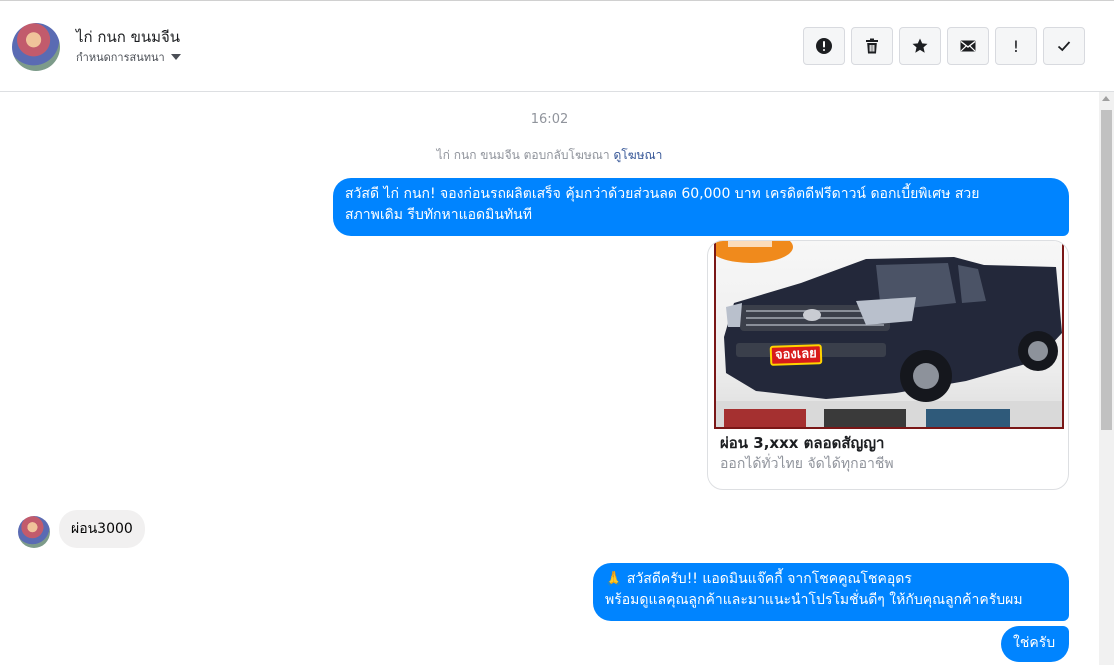 The width and height of the screenshot is (1114, 665). What do you see at coordinates (1035, 644) in the screenshot?
I see `outgoing-message: ใช่ครับ` at bounding box center [1035, 644].